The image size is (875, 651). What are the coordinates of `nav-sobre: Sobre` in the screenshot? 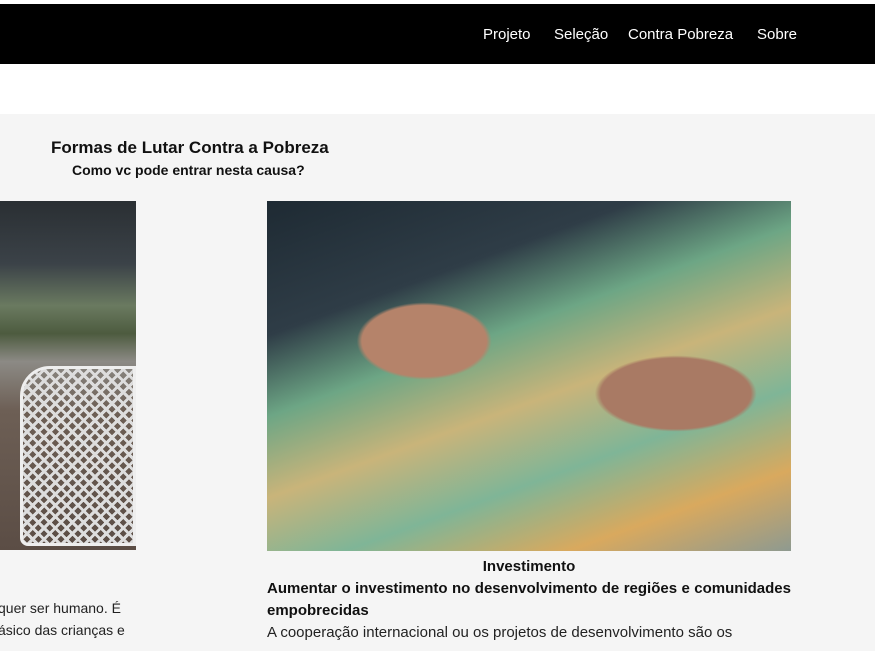 It's located at (777, 34).